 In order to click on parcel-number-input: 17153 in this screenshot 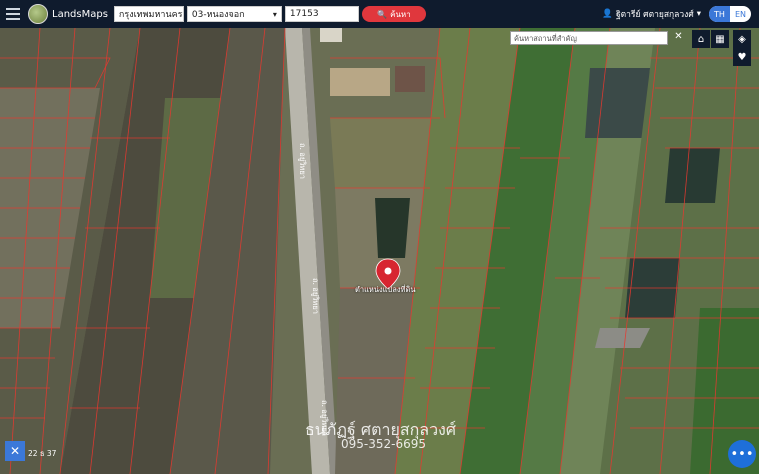, I will do `click(321, 14)`.